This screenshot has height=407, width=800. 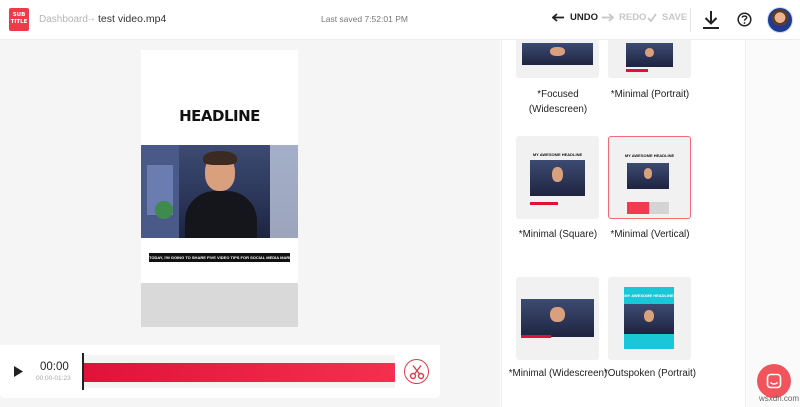 I want to click on template-thumb-red-block, so click(x=638, y=208).